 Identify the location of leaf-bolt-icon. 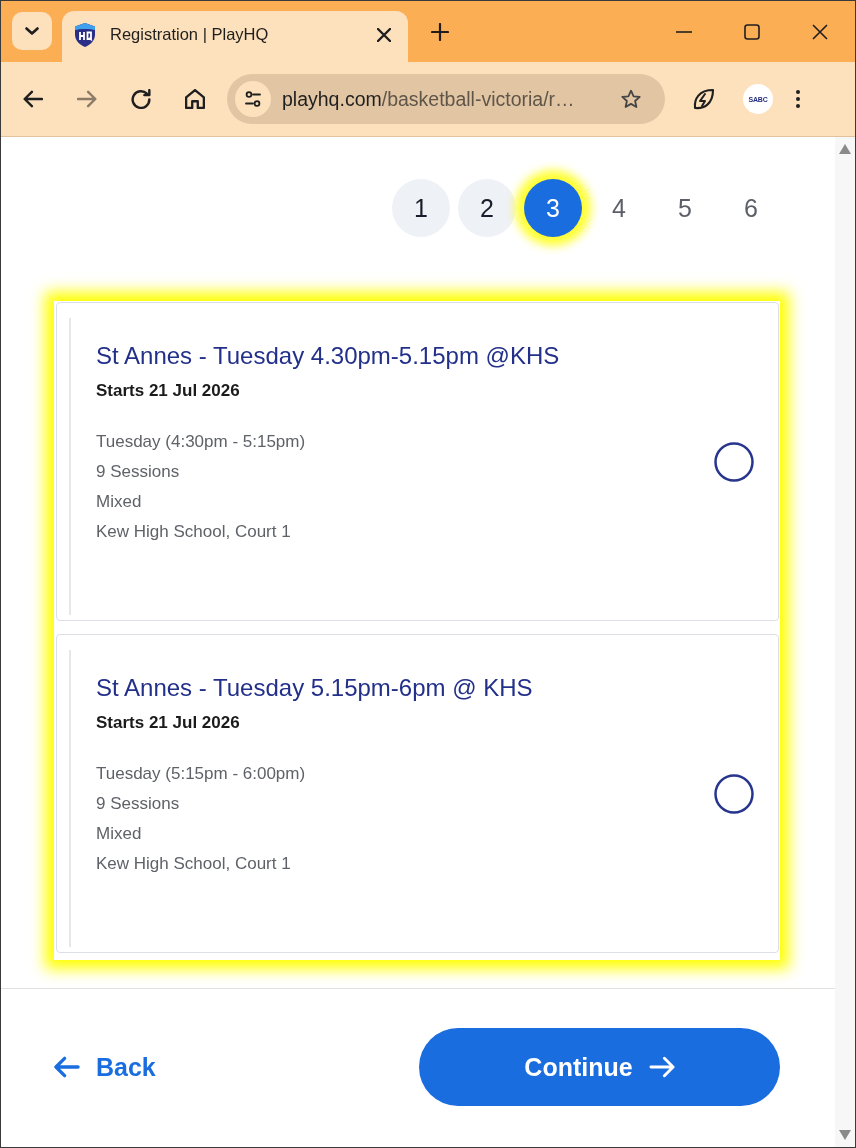
(704, 99).